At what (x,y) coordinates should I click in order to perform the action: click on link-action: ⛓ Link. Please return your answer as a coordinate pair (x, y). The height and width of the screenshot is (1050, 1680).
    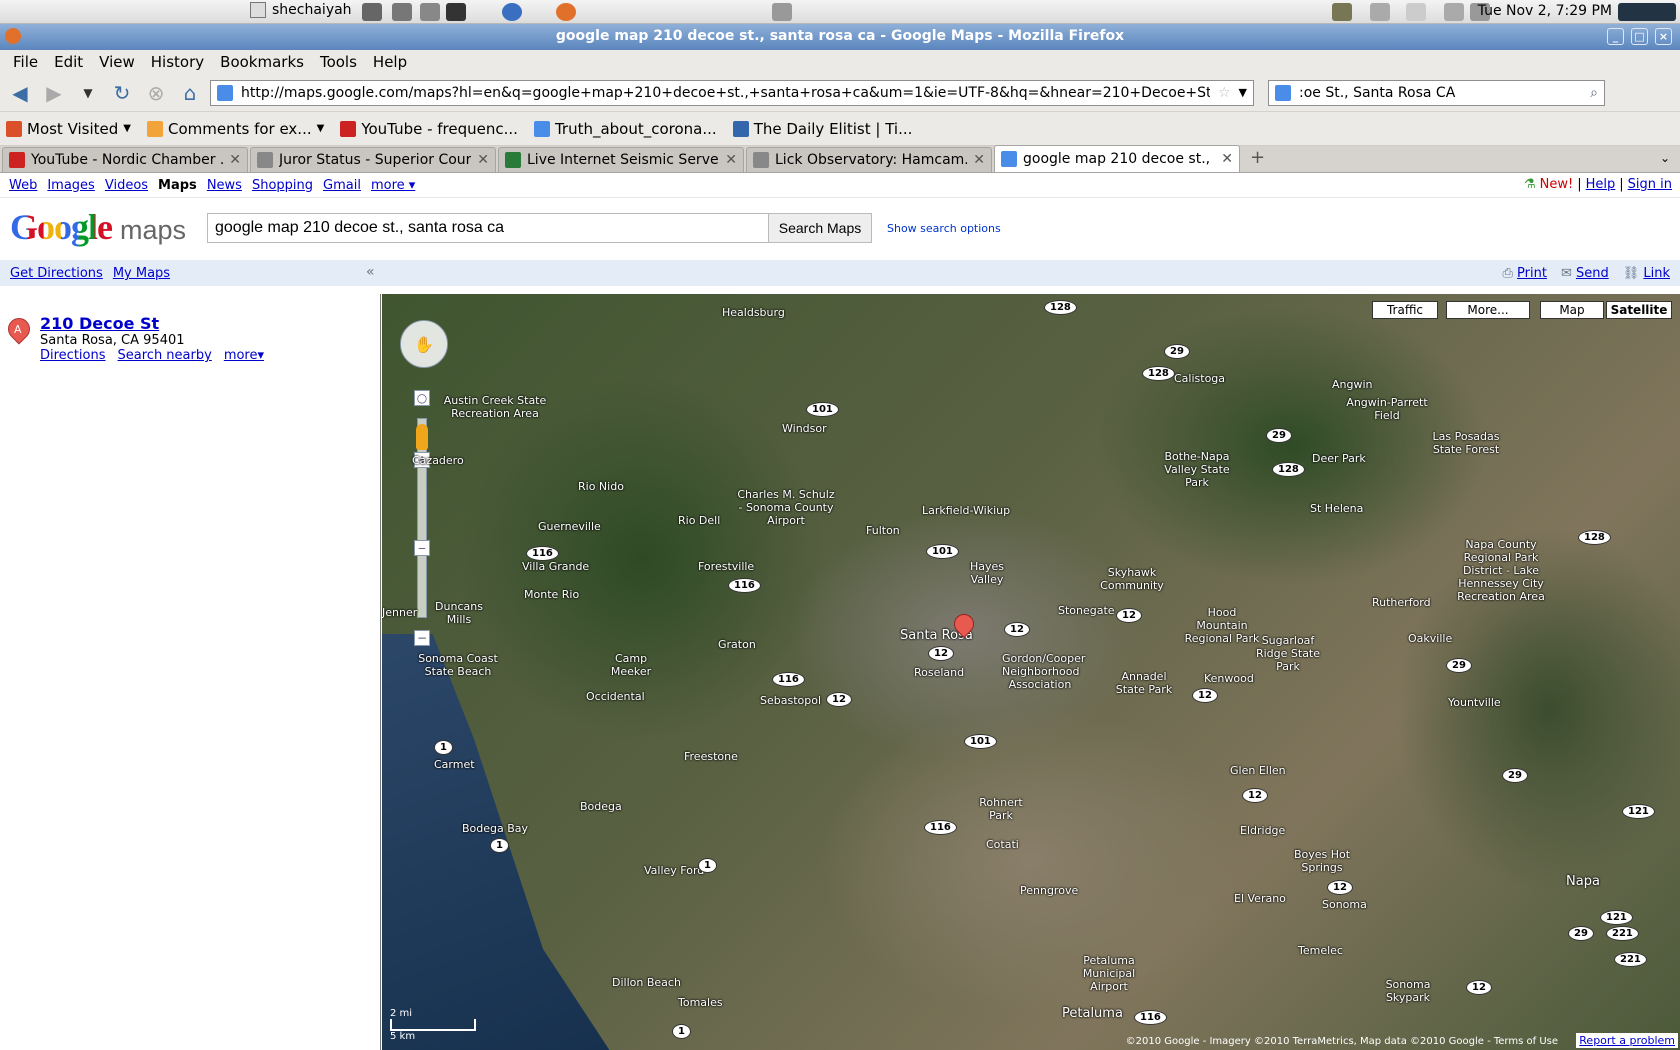
    Looking at the image, I should click on (1646, 273).